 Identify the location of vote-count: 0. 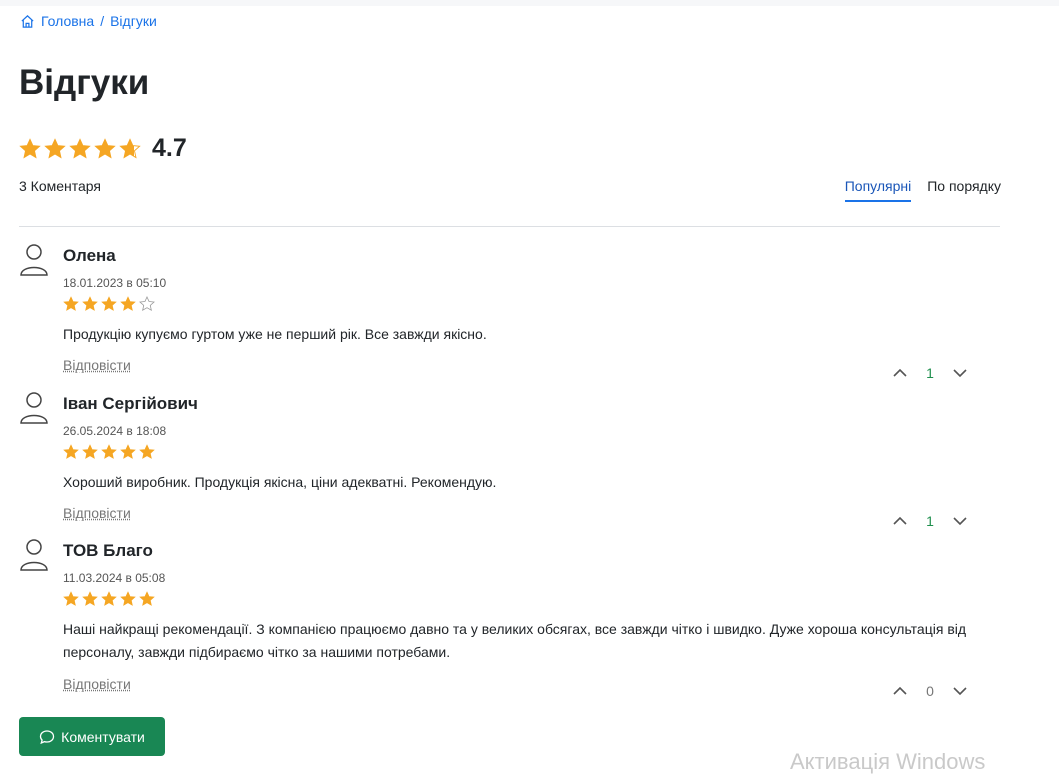
(930, 691).